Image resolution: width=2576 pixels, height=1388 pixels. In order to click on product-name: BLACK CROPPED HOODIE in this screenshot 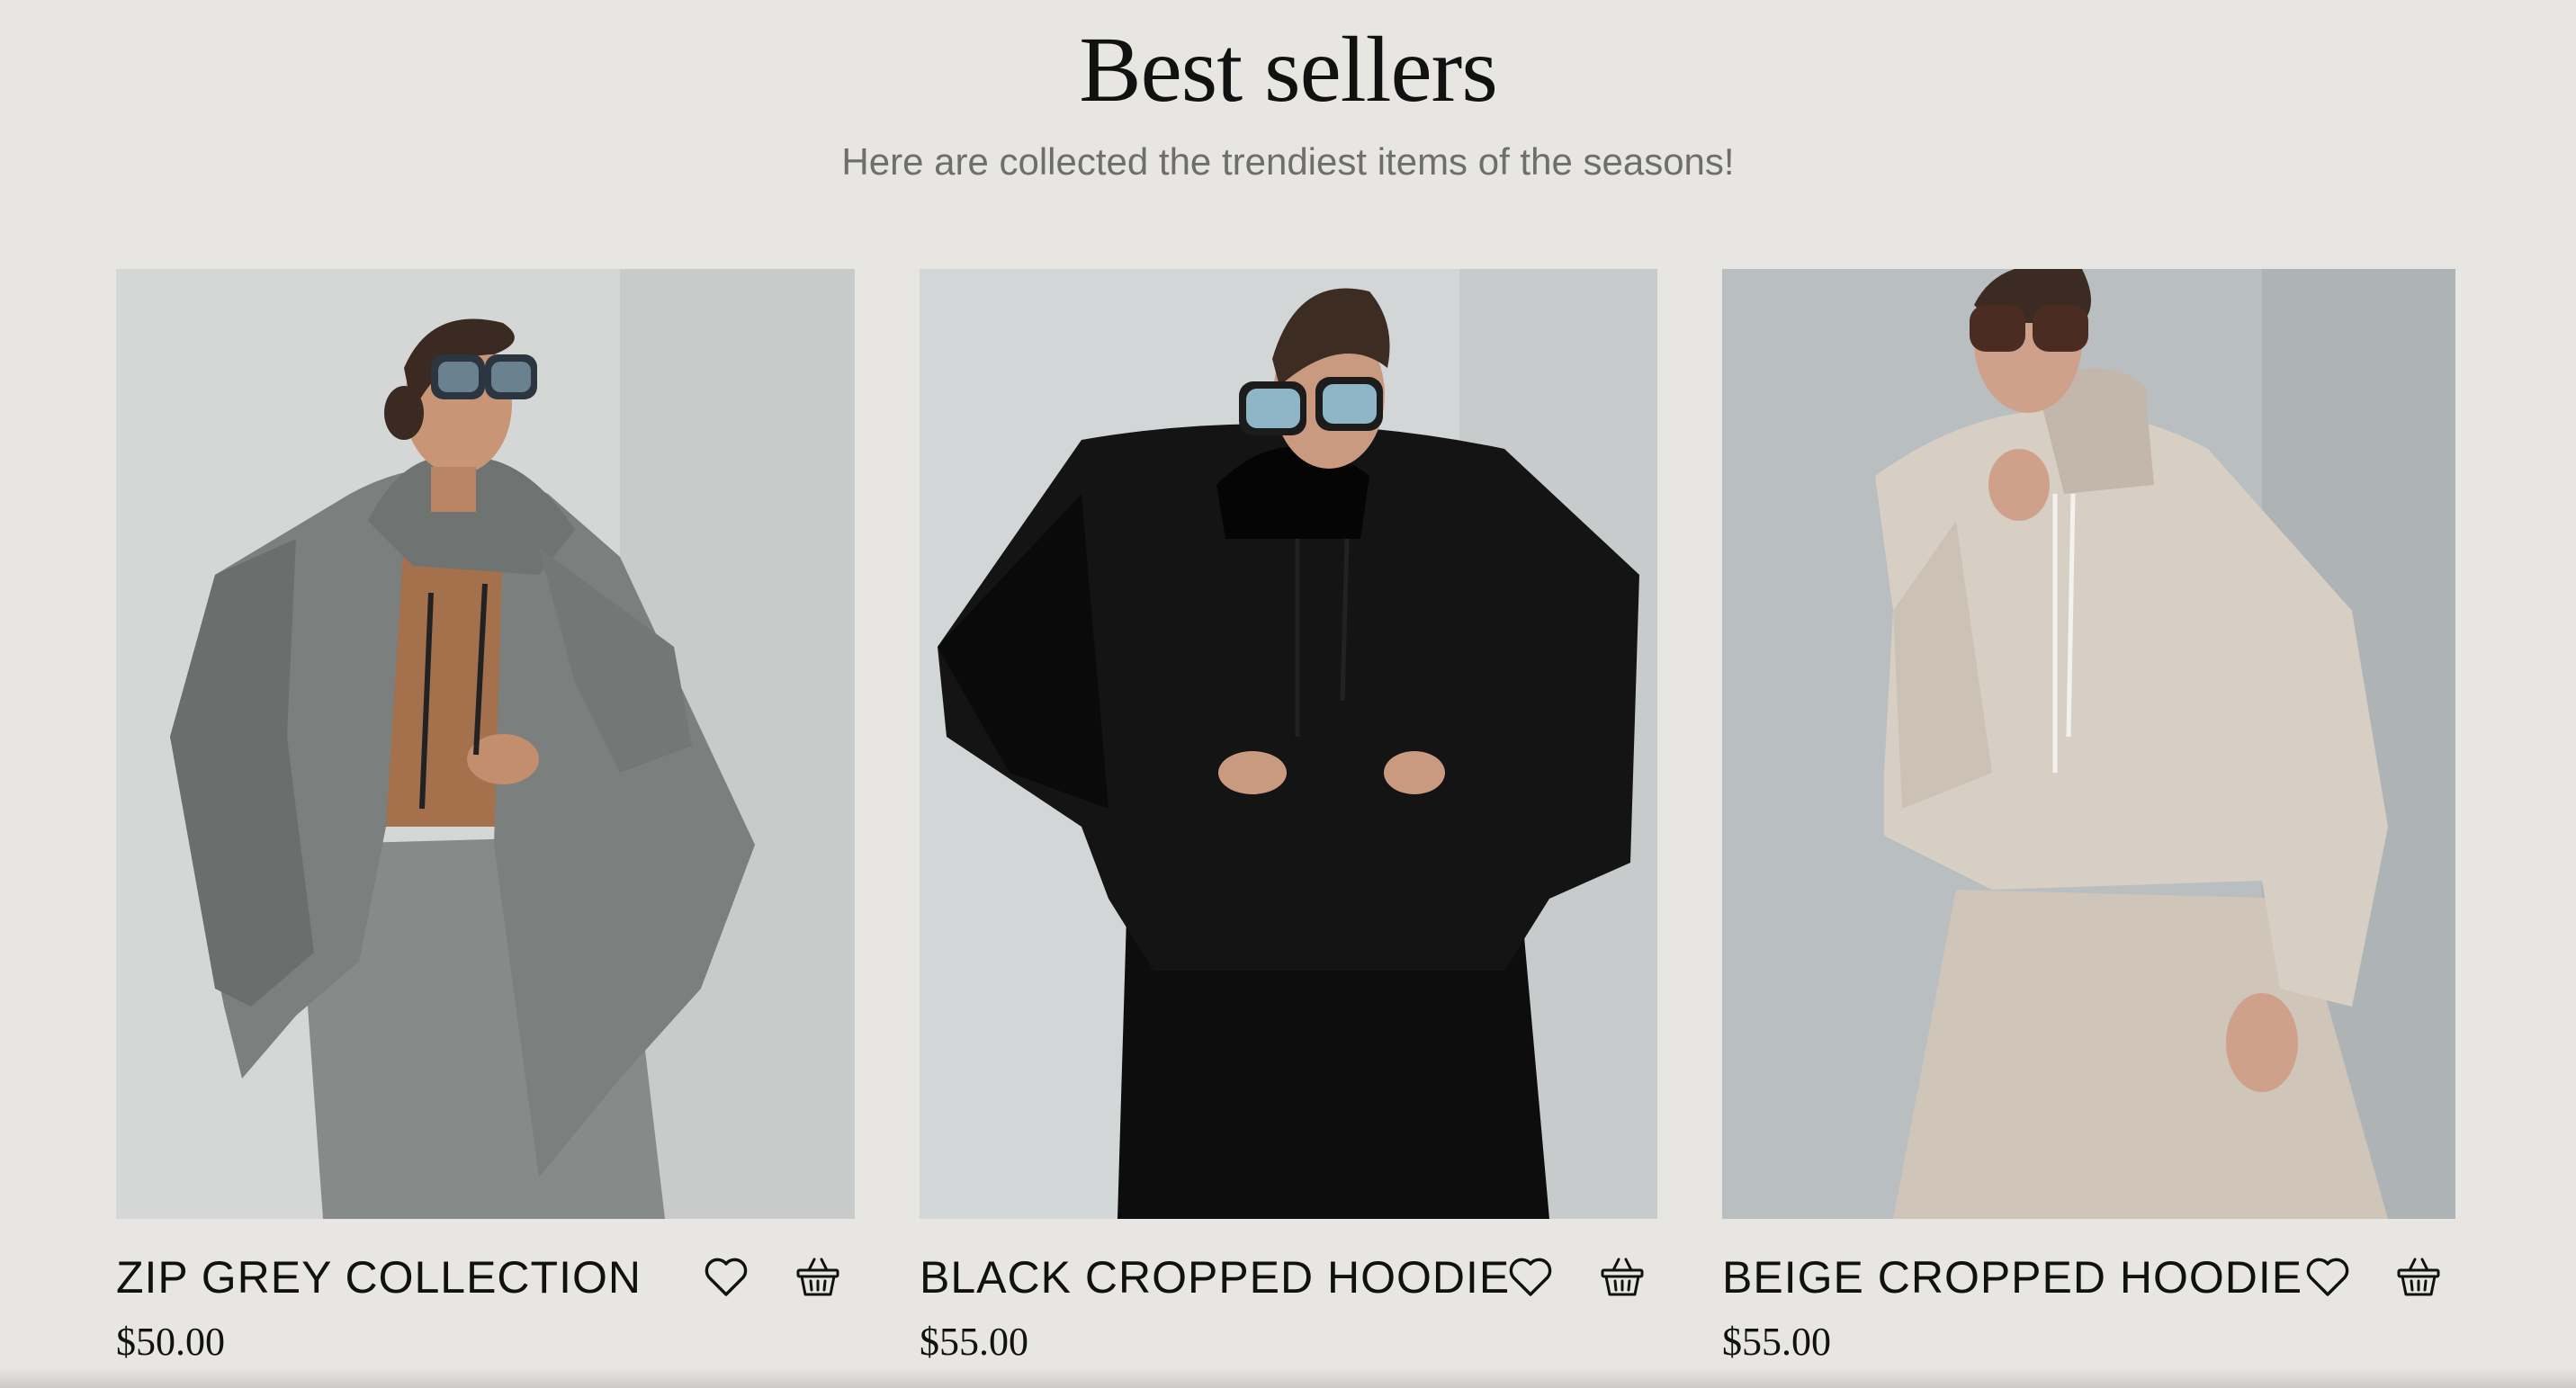, I will do `click(1215, 1277)`.